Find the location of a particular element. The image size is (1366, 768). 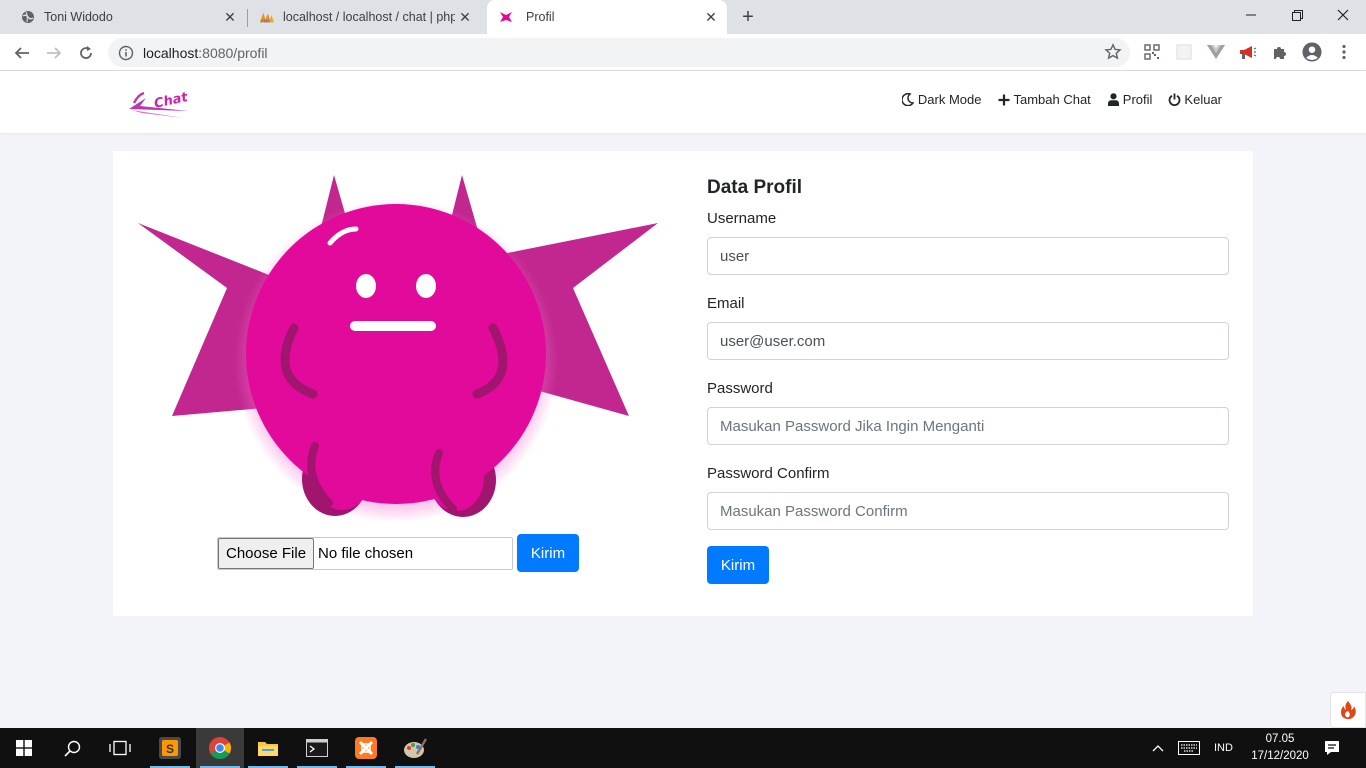

svg-text: S is located at coordinates (170, 749).